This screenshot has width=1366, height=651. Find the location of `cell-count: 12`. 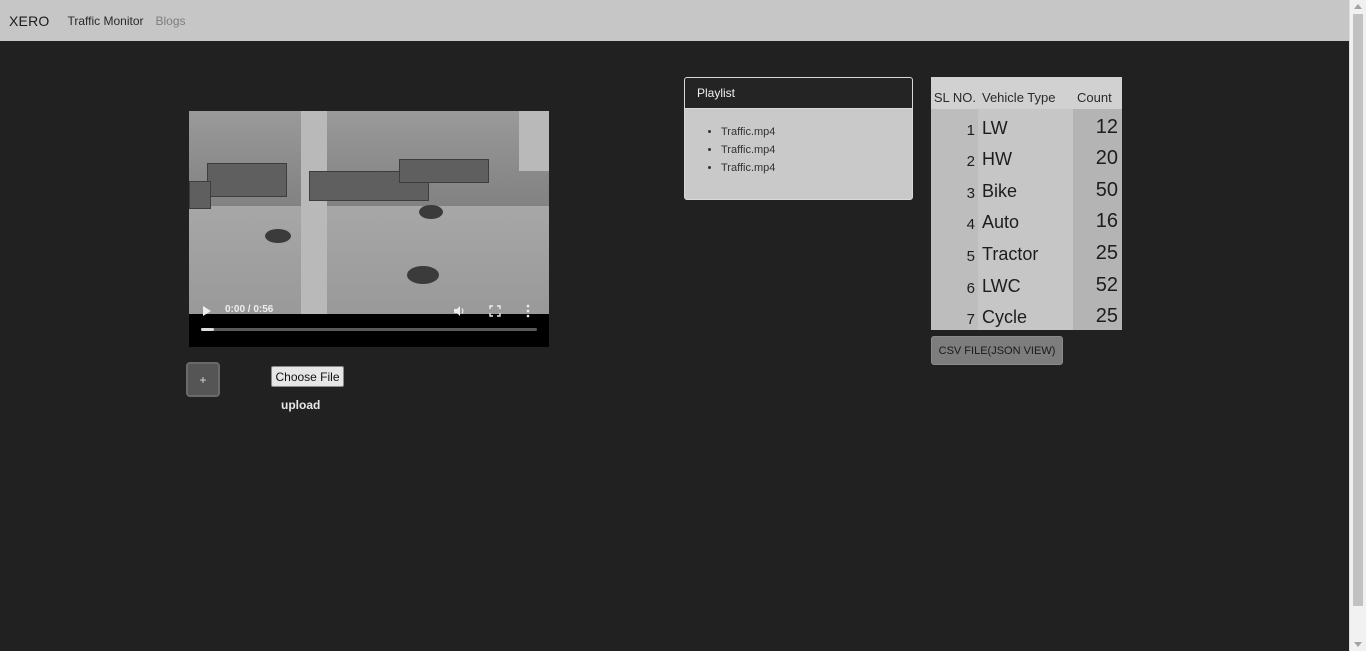

cell-count: 12 is located at coordinates (1097, 125).